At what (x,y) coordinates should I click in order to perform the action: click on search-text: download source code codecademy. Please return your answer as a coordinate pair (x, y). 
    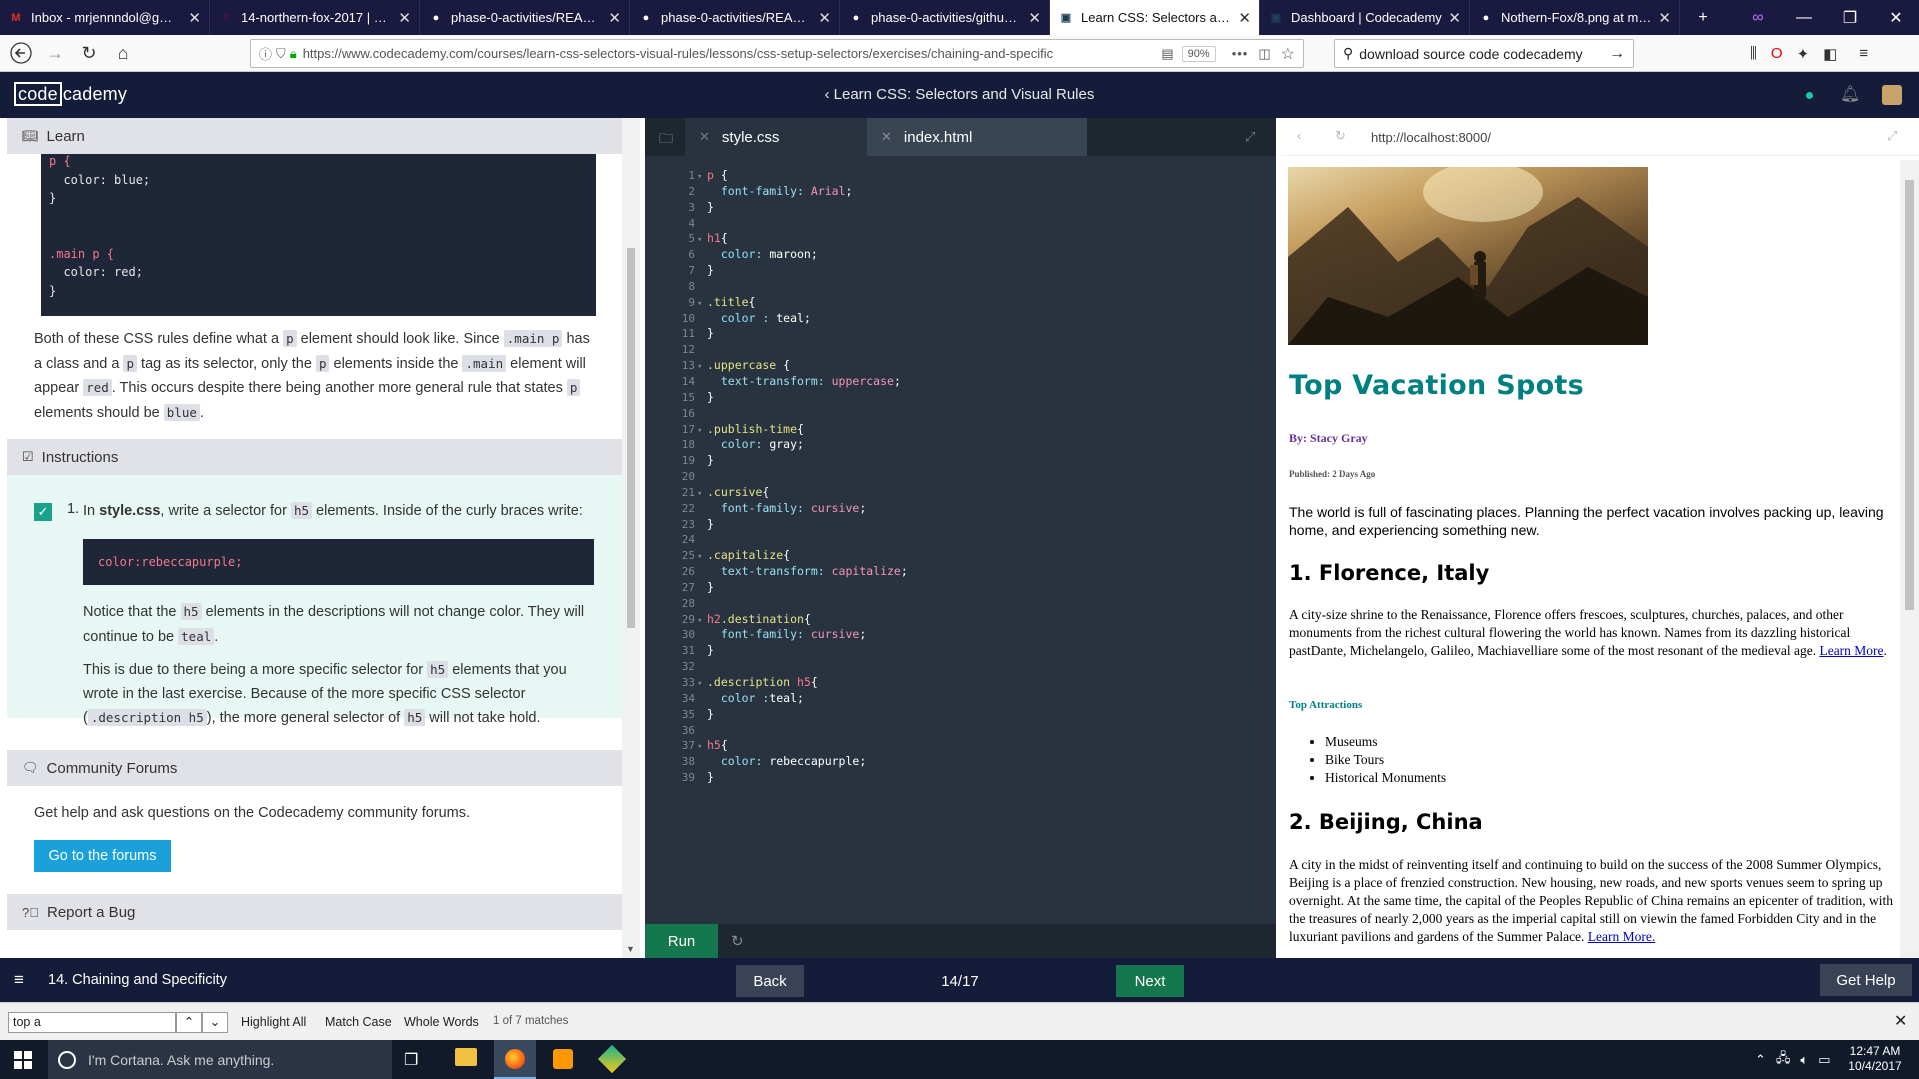
    Looking at the image, I should click on (1484, 54).